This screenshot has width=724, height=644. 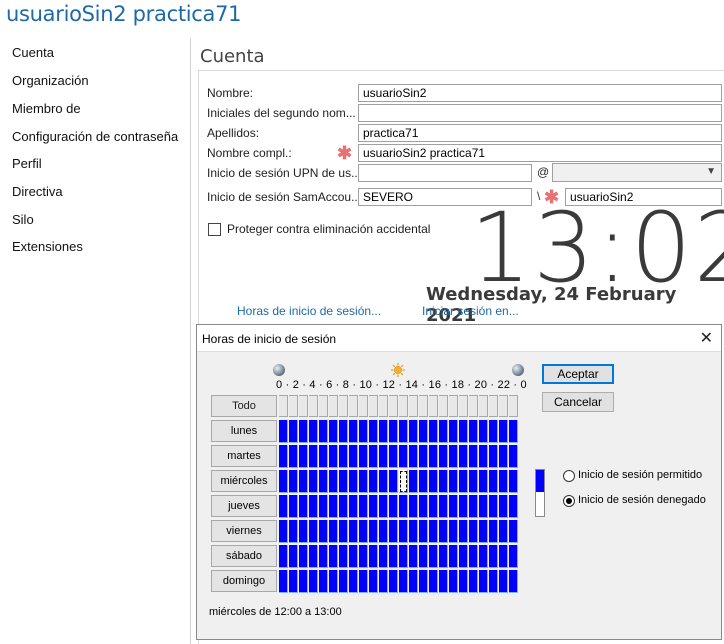 What do you see at coordinates (50, 80) in the screenshot?
I see `sidebar-item-organizacion: Organización` at bounding box center [50, 80].